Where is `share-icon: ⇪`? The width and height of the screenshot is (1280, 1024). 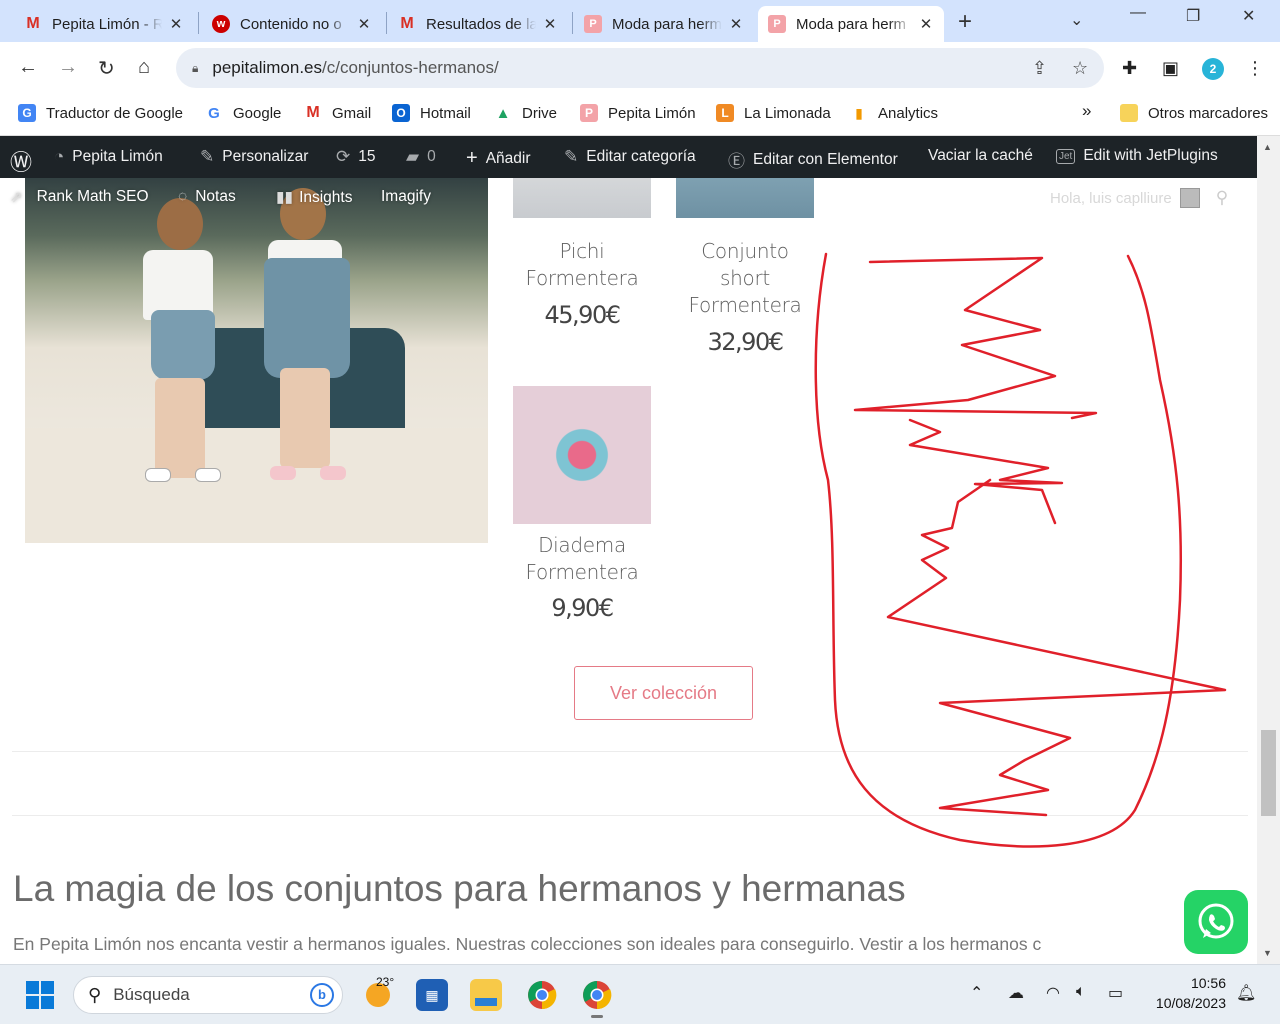
share-icon: ⇪ is located at coordinates (1039, 68).